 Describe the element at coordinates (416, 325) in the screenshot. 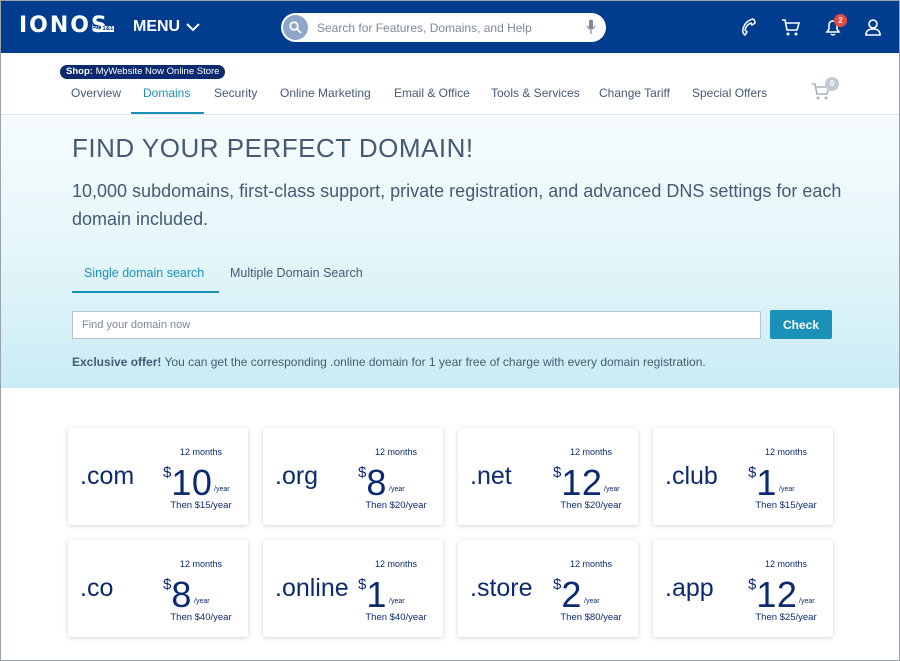

I see `domain-search-input` at that location.